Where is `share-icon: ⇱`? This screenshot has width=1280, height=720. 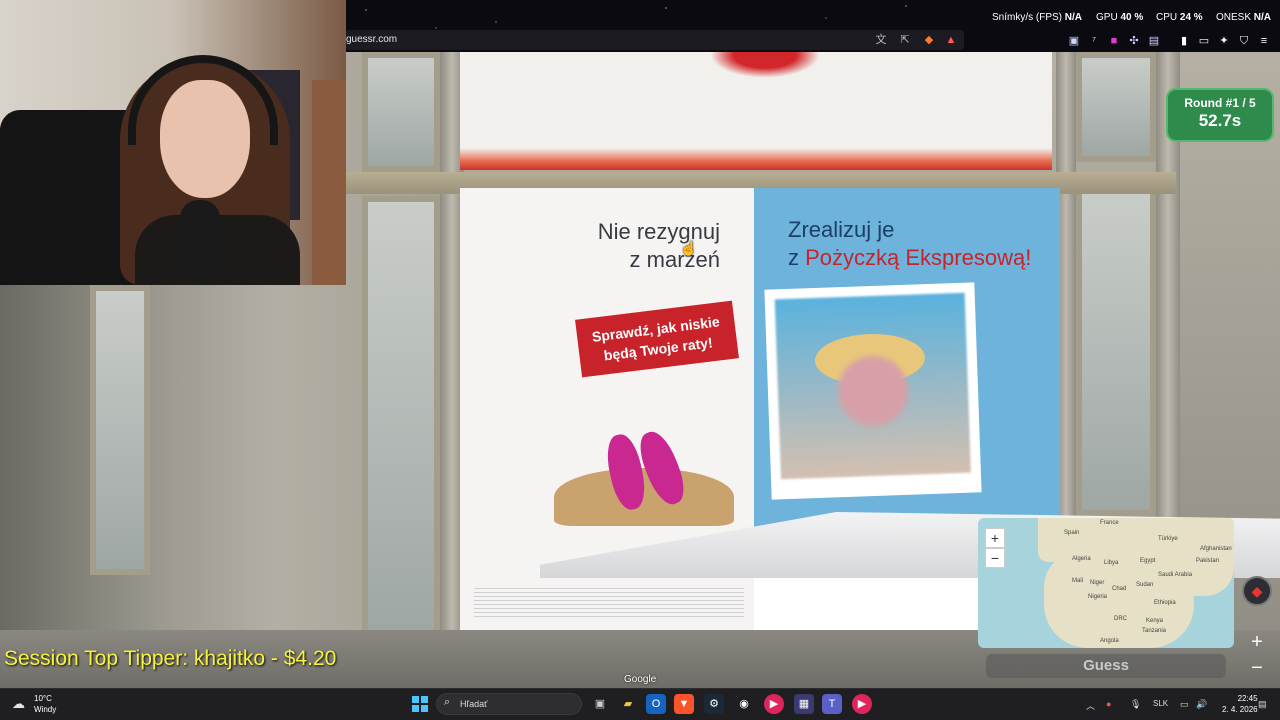
share-icon: ⇱ is located at coordinates (905, 40).